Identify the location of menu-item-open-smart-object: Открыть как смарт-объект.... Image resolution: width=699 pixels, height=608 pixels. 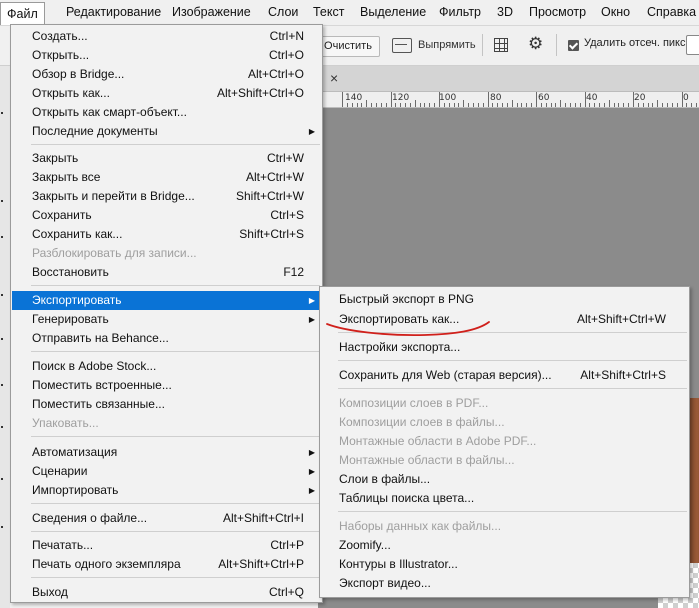
(166, 112).